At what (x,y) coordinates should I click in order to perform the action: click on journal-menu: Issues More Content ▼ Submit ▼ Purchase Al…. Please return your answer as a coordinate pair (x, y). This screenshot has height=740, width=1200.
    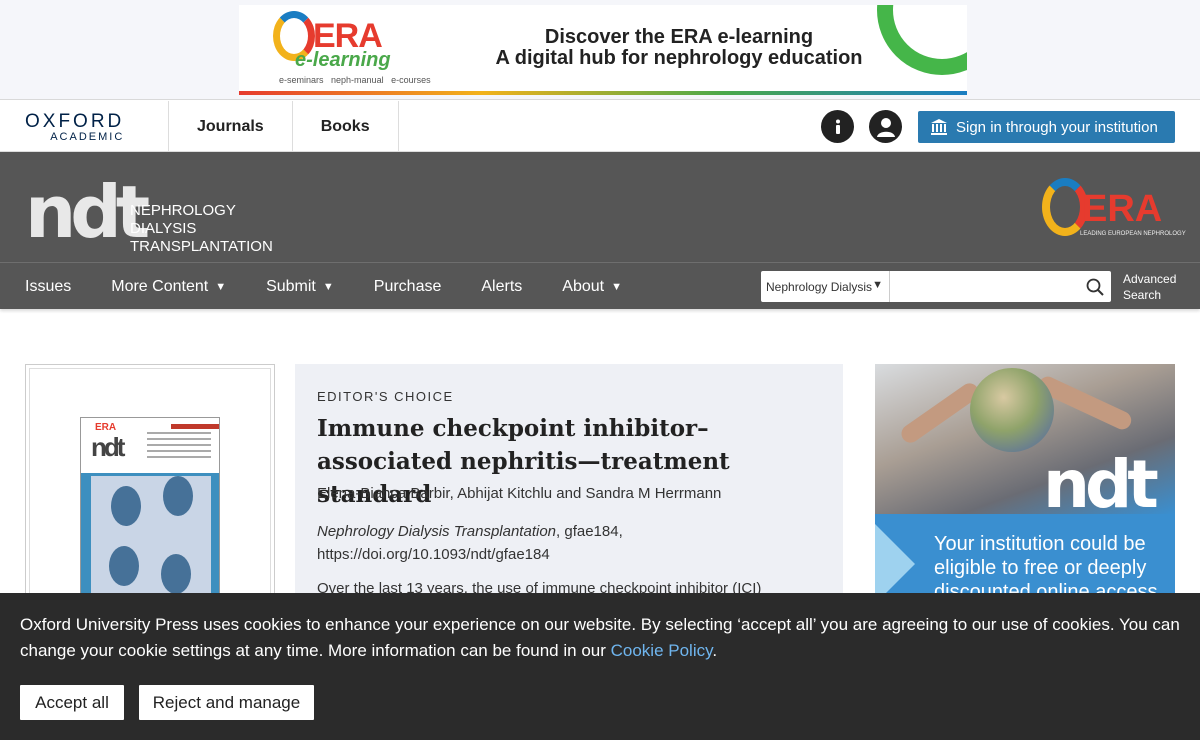
    Looking at the image, I should click on (343, 286).